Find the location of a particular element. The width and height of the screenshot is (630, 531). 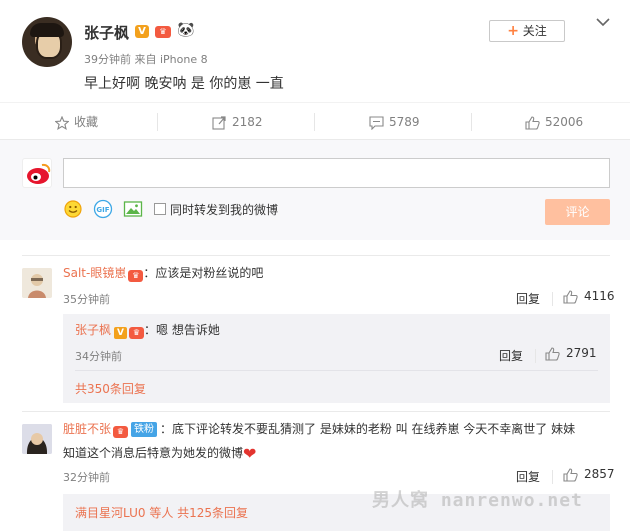

svg-text: GIF is located at coordinates (102, 210).